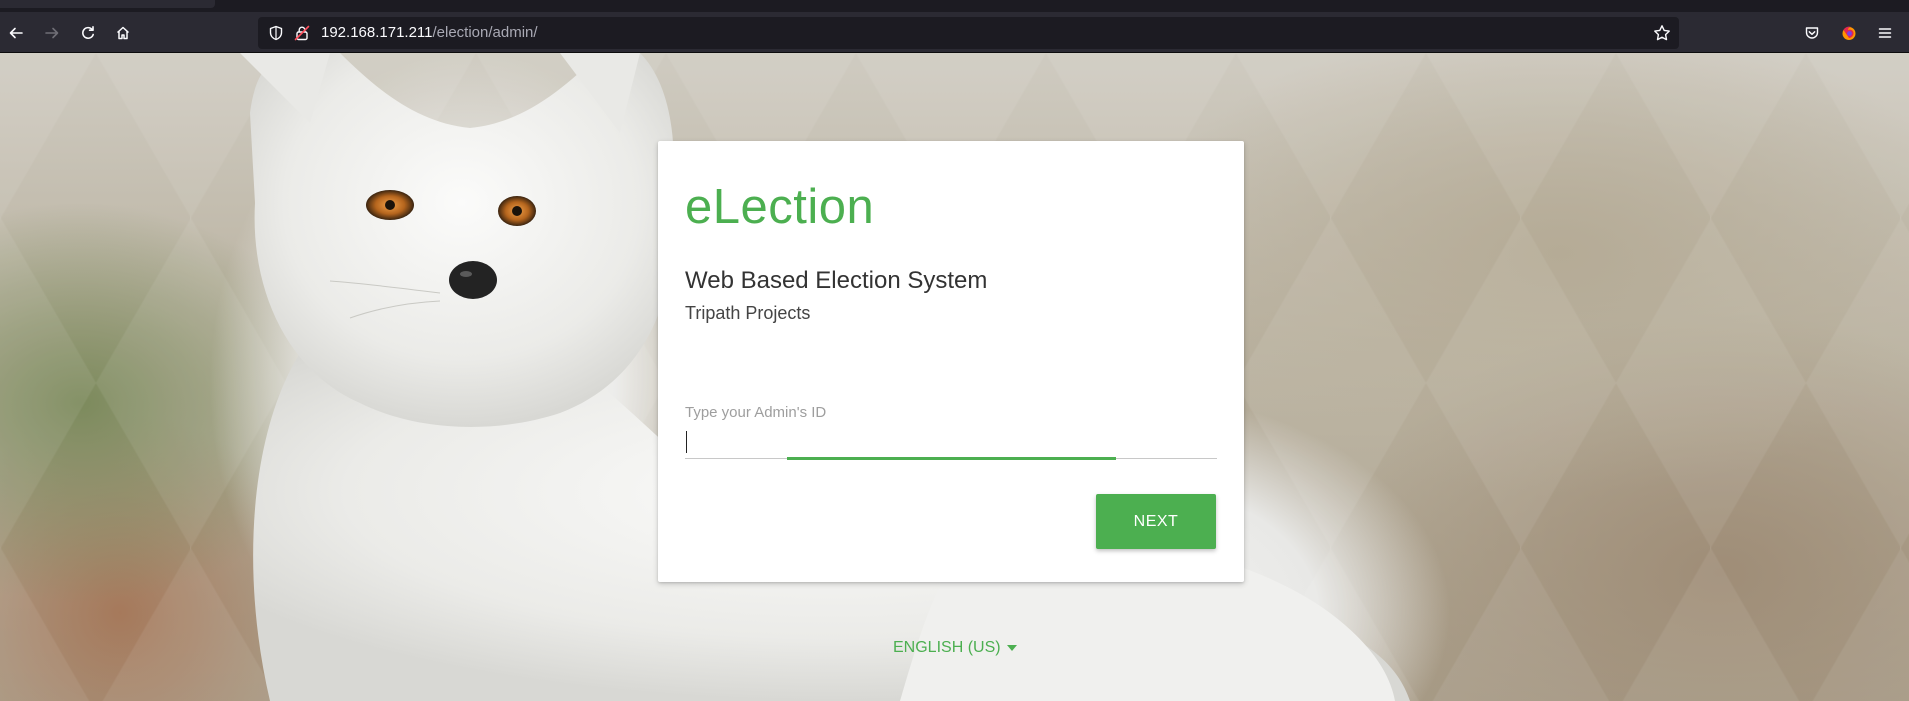  I want to click on reload-icon, so click(88, 32).